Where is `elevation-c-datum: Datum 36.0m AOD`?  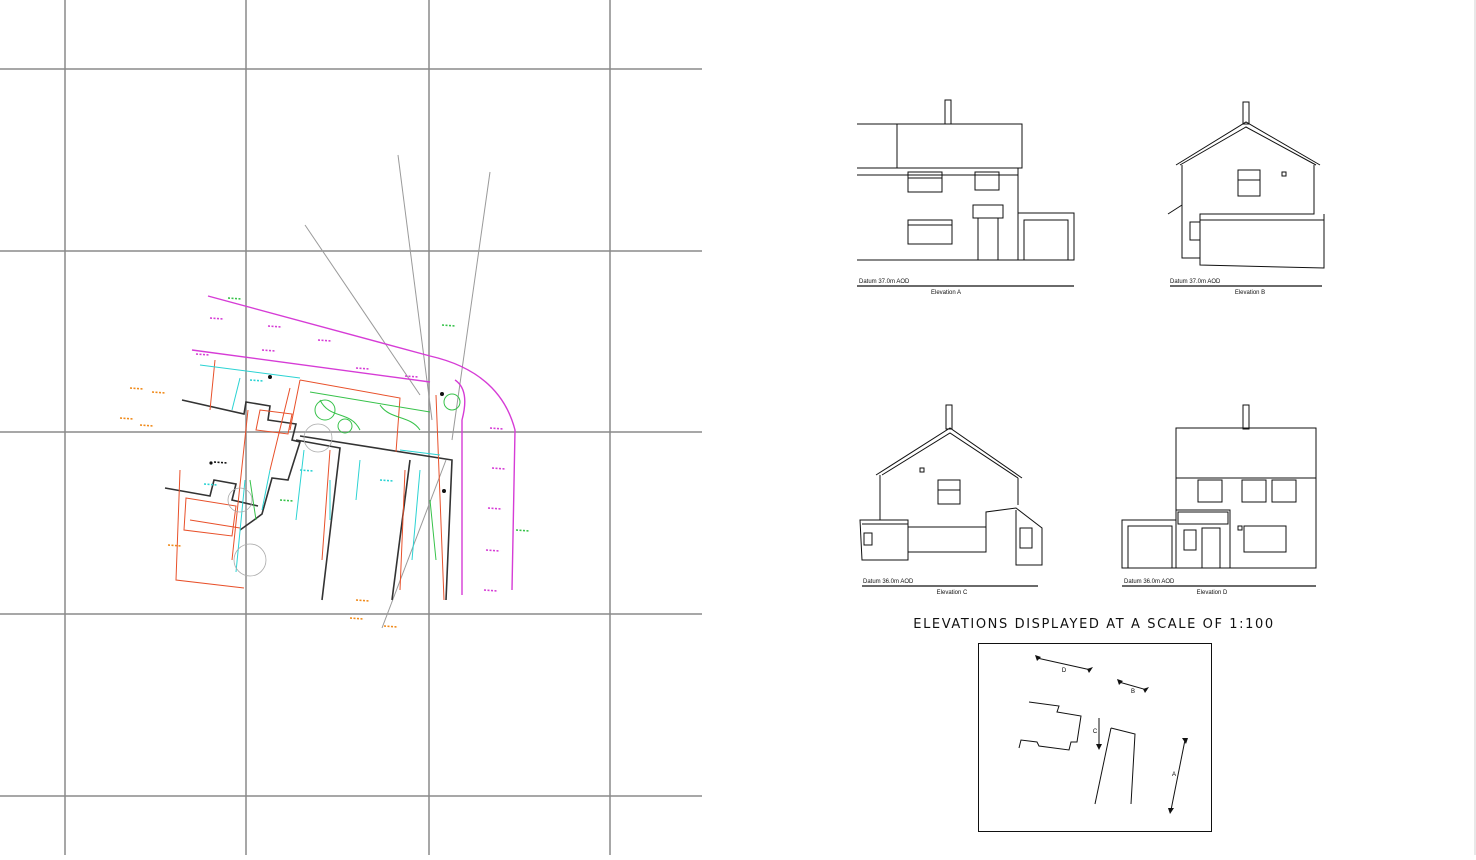
elevation-c-datum: Datum 36.0m AOD is located at coordinates (888, 582).